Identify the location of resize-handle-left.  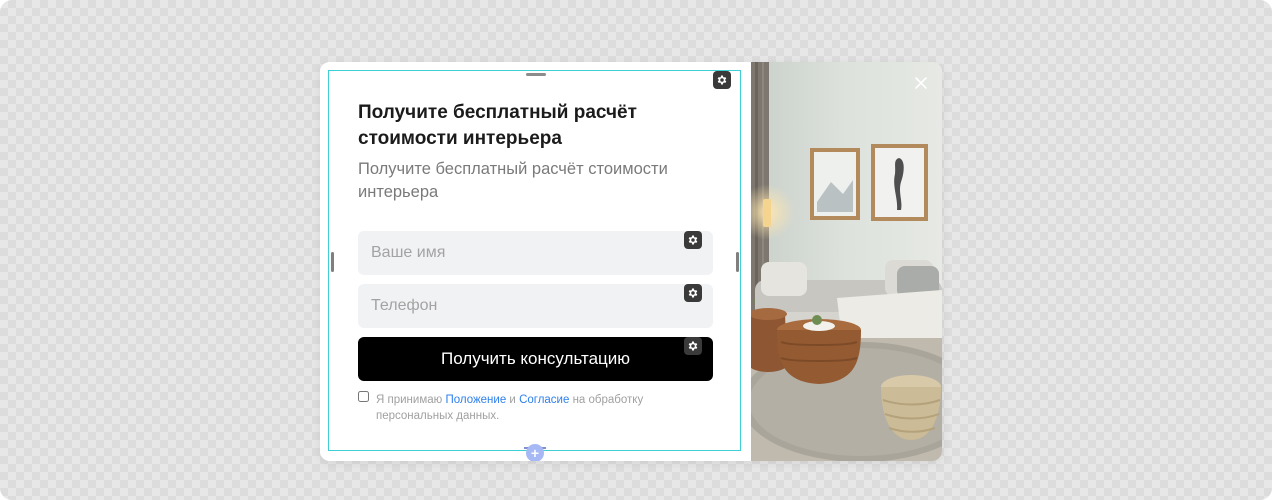
(332, 262).